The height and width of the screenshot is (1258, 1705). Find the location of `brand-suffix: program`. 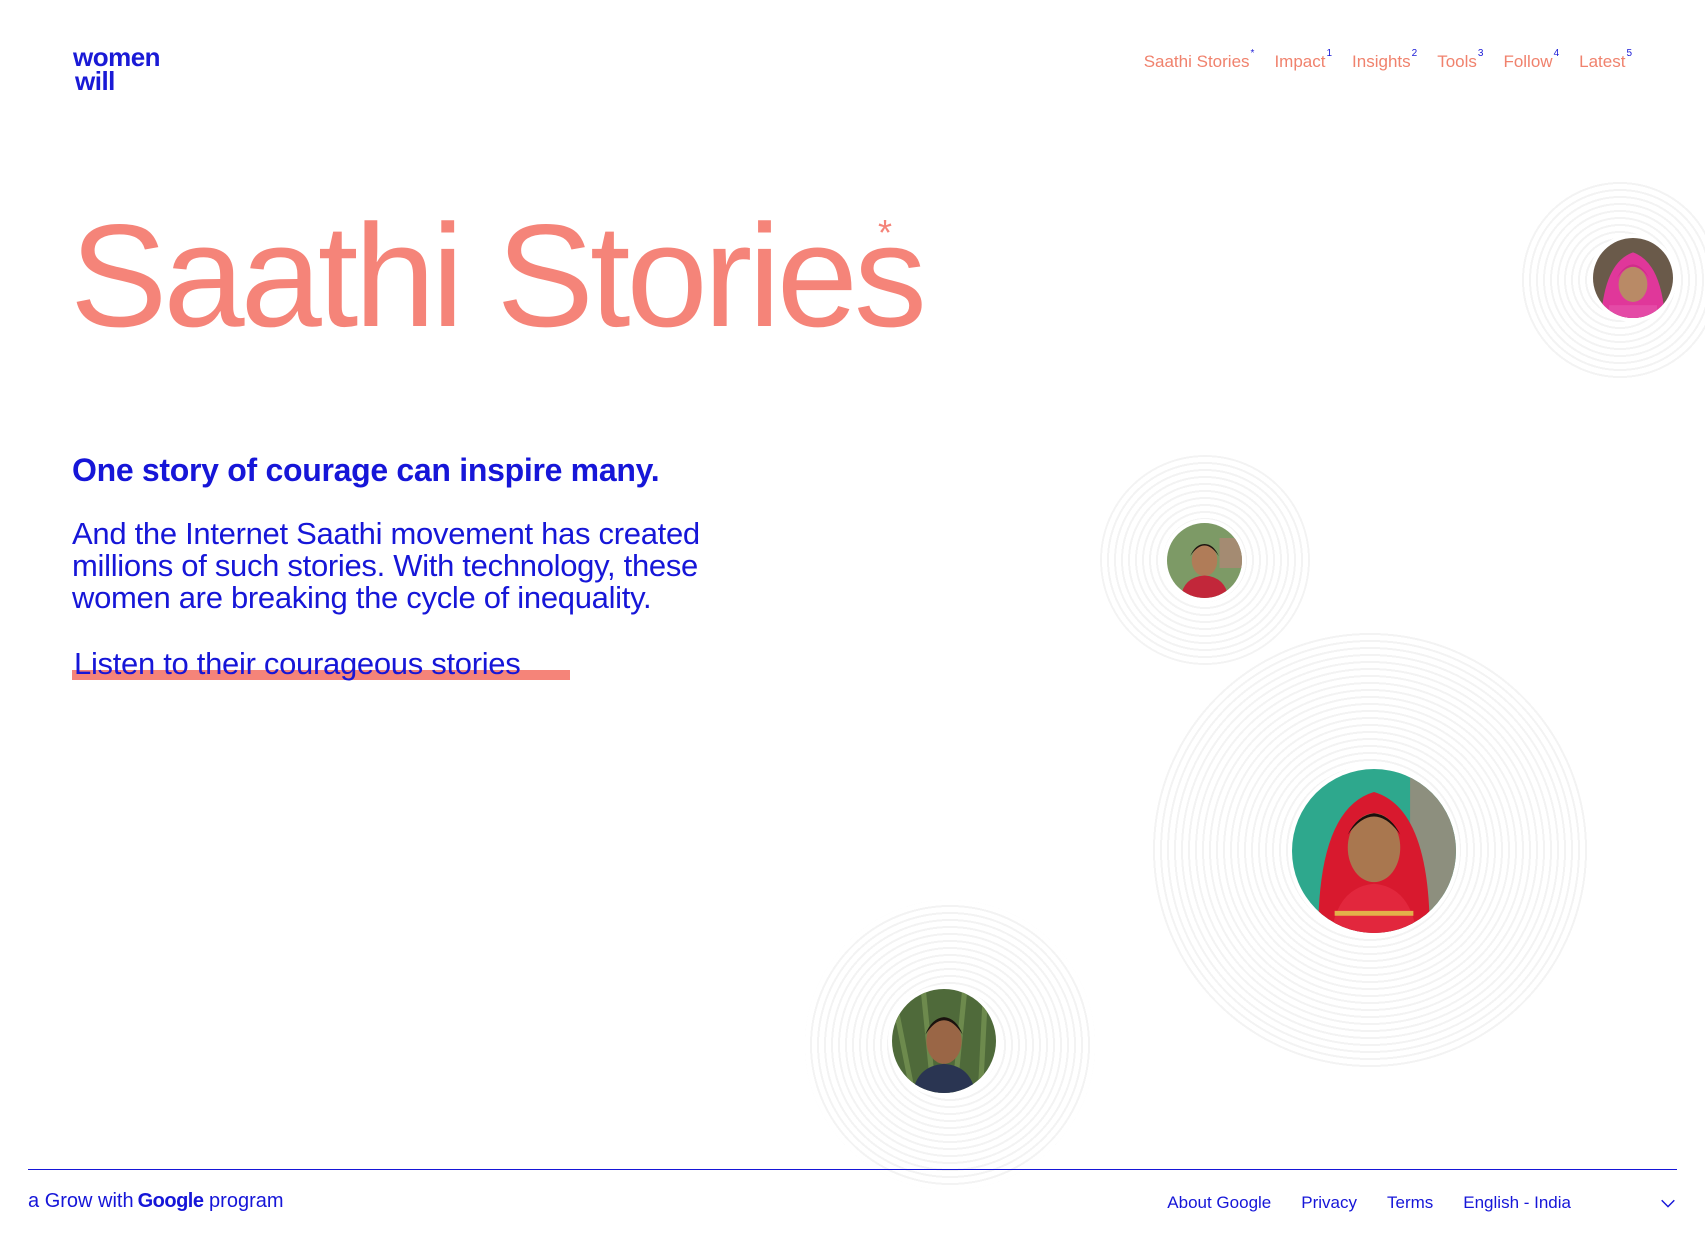

brand-suffix: program is located at coordinates (246, 1201).